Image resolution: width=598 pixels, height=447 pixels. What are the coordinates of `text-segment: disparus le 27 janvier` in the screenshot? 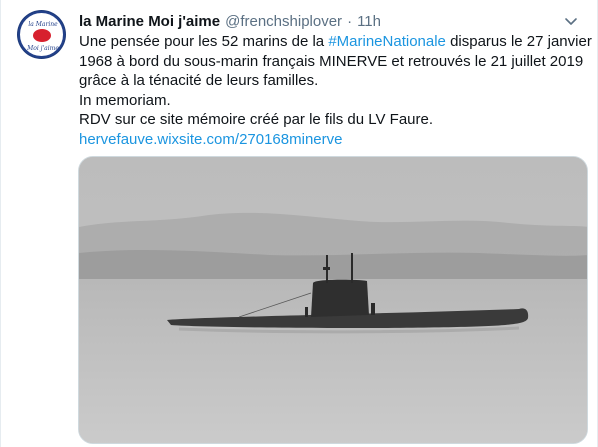 It's located at (518, 41).